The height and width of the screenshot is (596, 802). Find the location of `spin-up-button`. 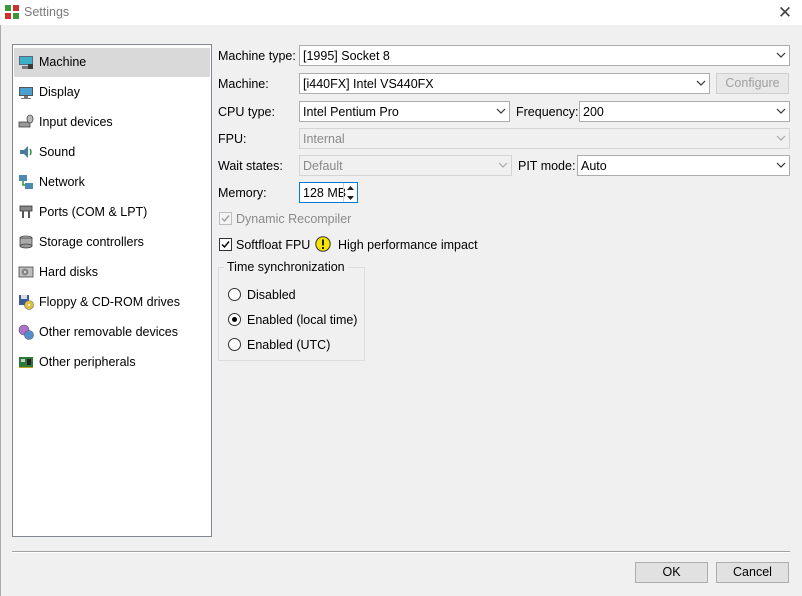

spin-up-button is located at coordinates (350, 187).